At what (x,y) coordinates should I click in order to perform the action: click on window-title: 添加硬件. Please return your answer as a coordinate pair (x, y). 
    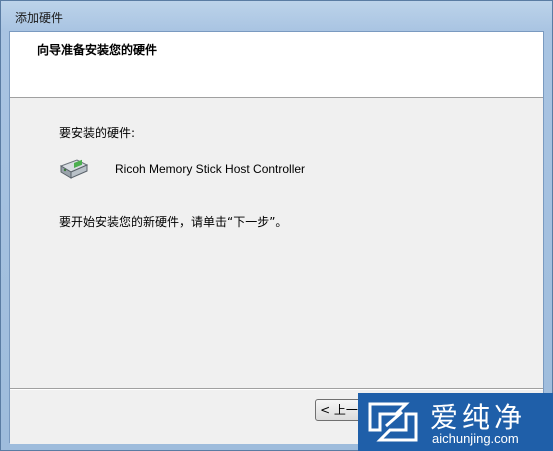
    Looking at the image, I should click on (39, 18).